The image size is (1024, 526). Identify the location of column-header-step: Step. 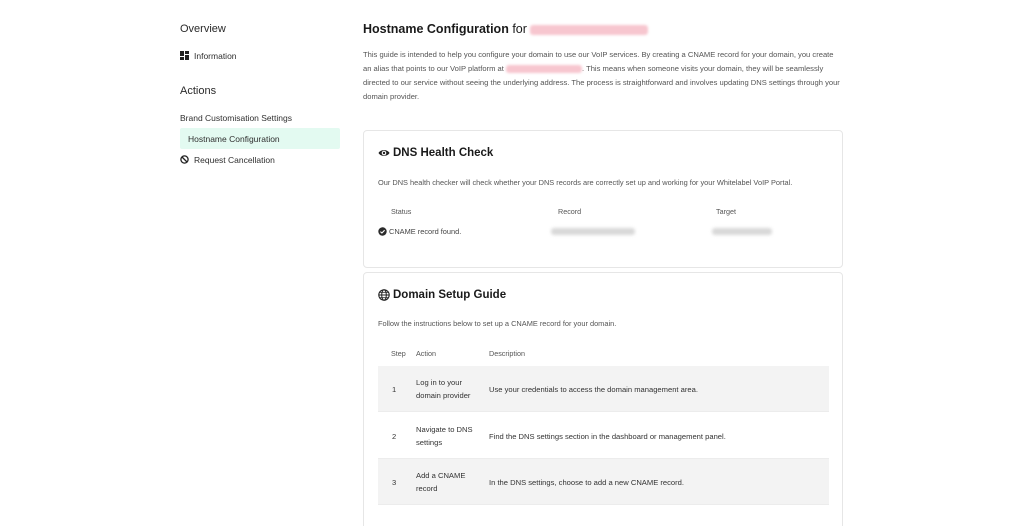
(398, 353).